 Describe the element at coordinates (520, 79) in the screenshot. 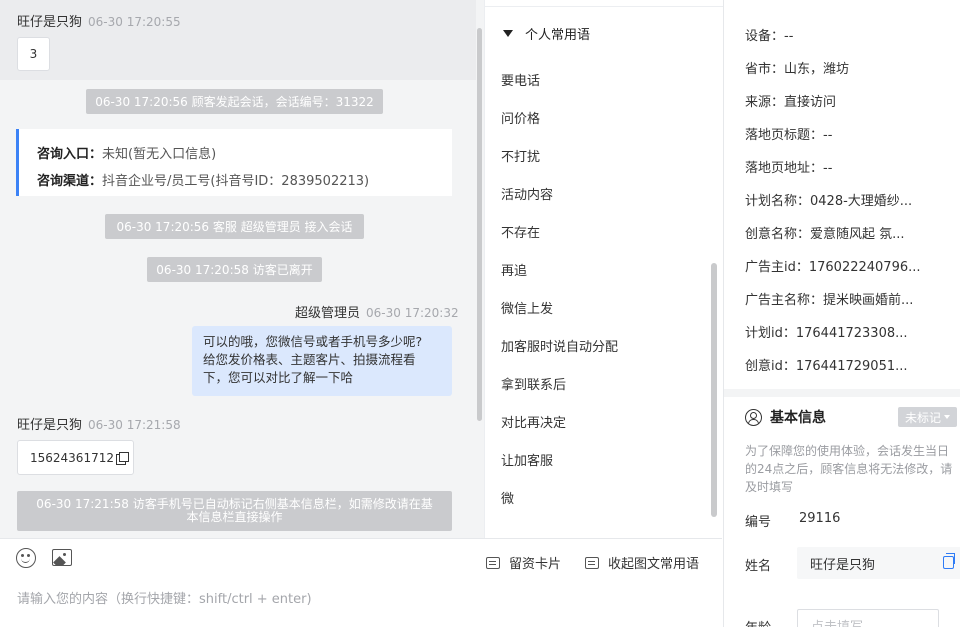

I see `phrase-item: 要电话` at that location.